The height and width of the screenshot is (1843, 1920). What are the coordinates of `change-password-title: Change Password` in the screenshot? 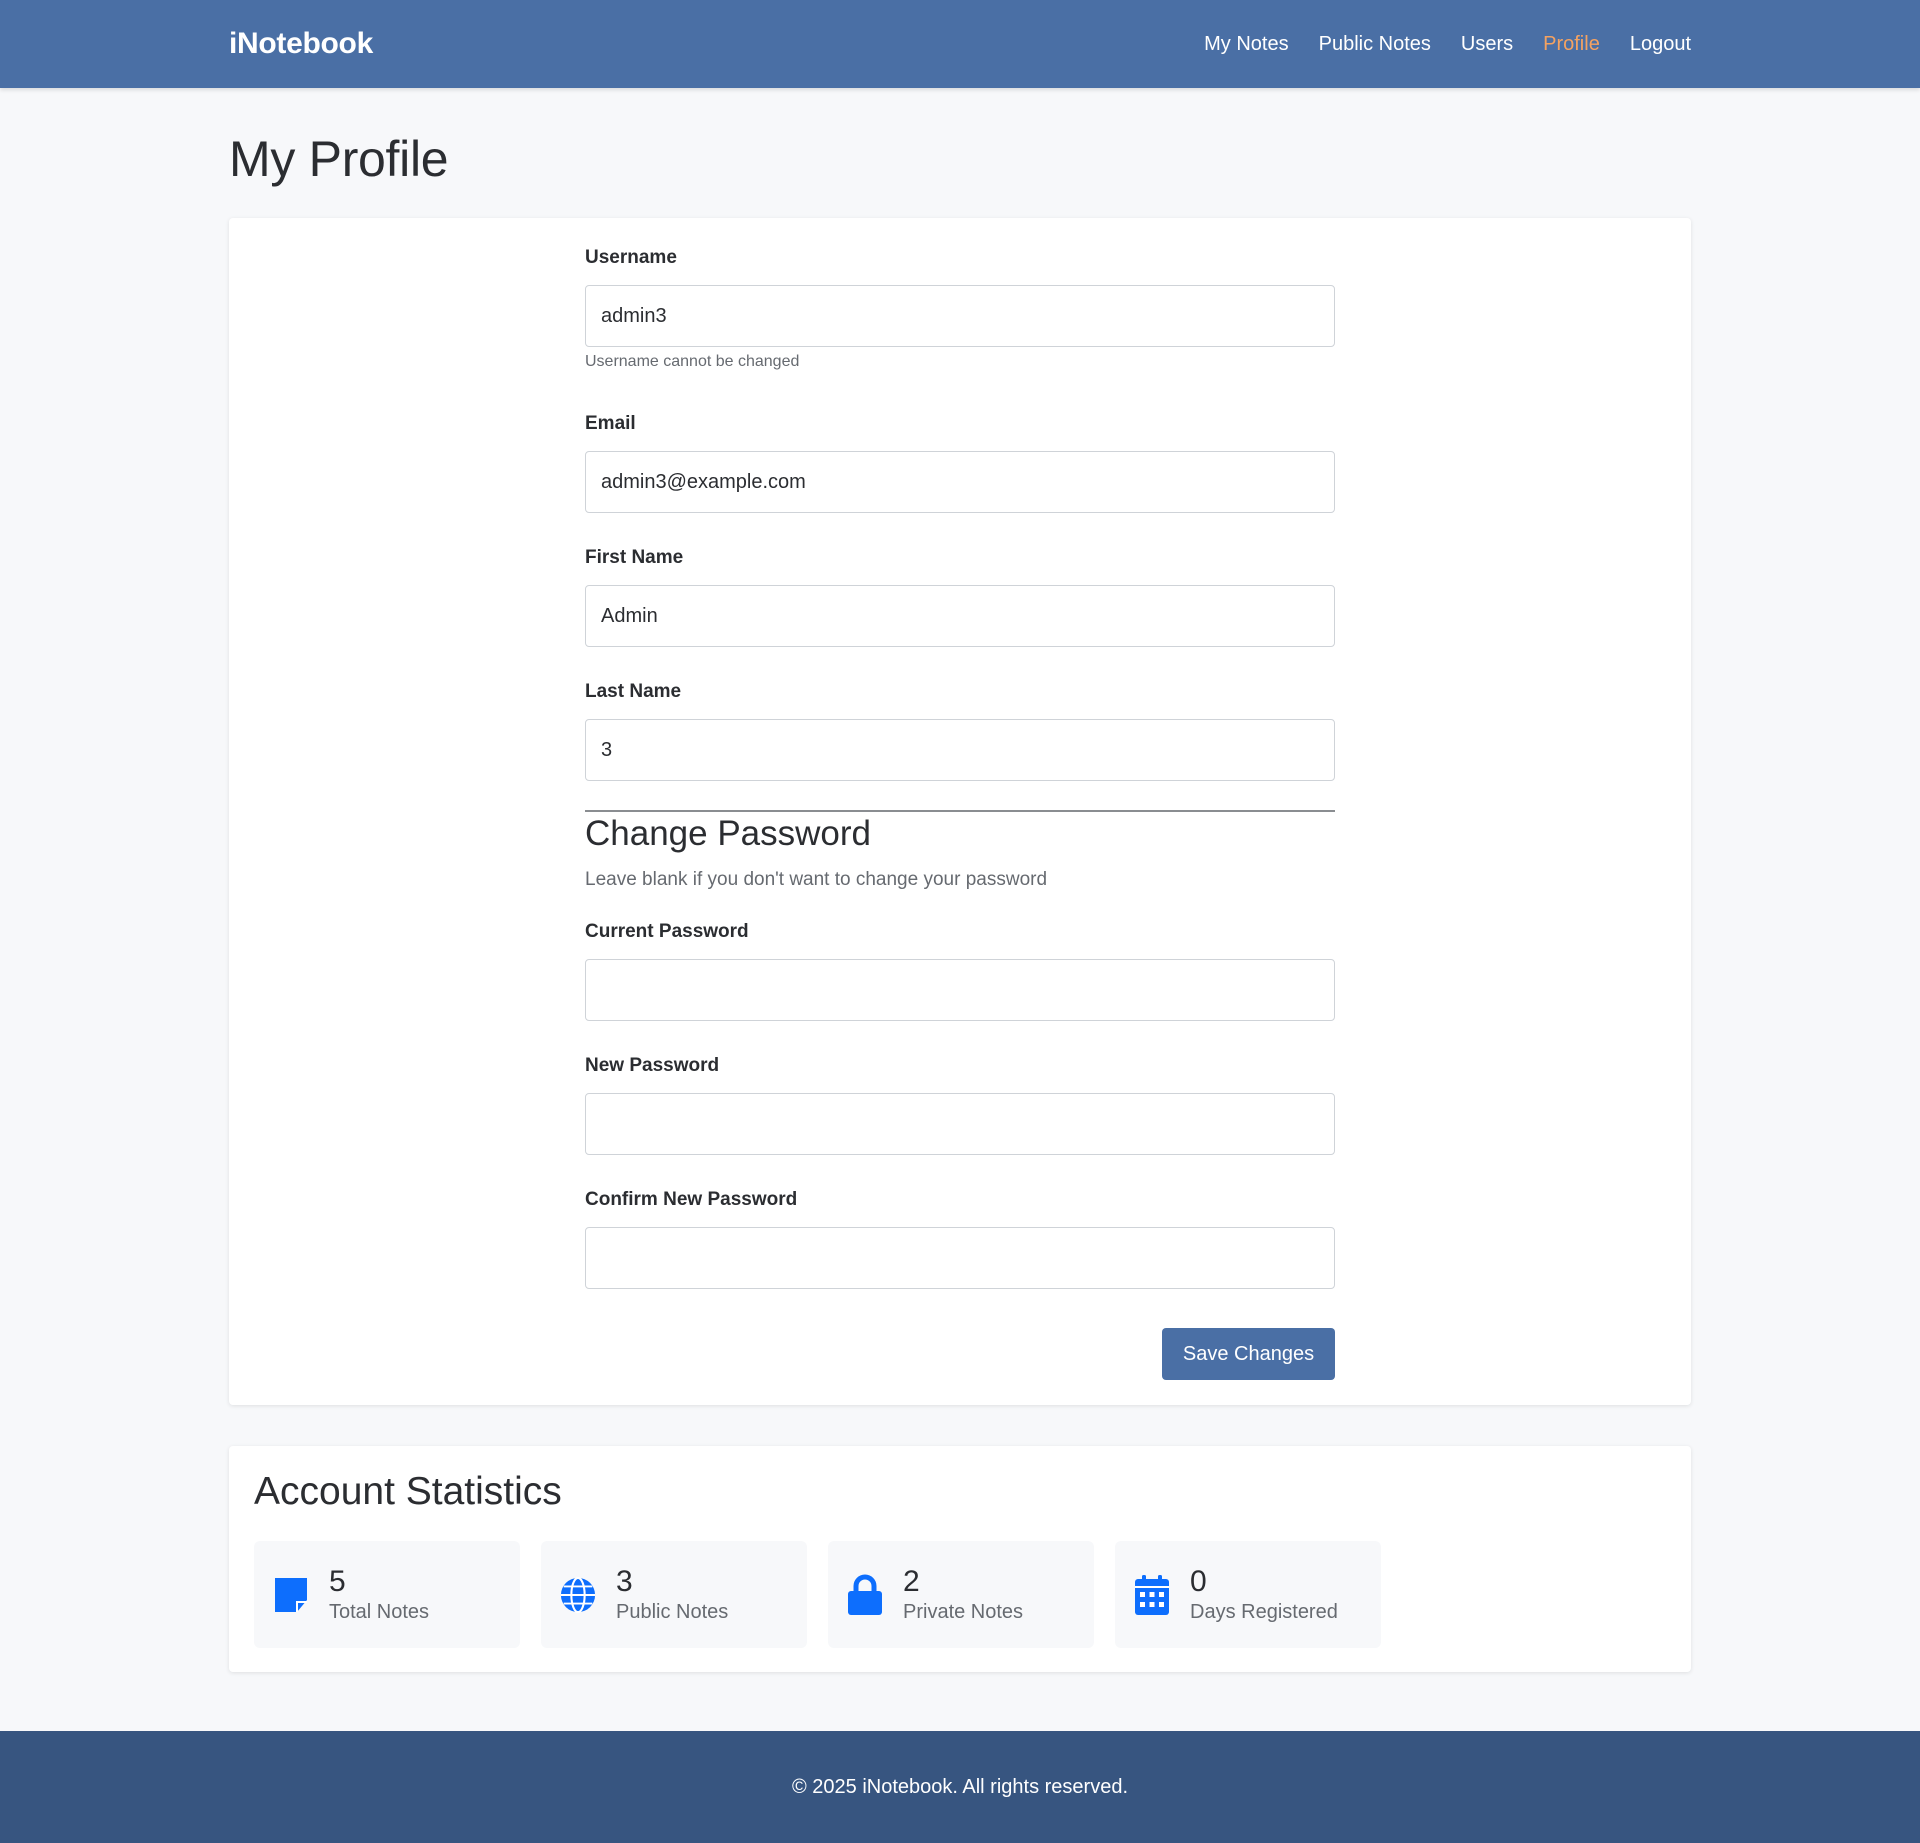 It's located at (728, 833).